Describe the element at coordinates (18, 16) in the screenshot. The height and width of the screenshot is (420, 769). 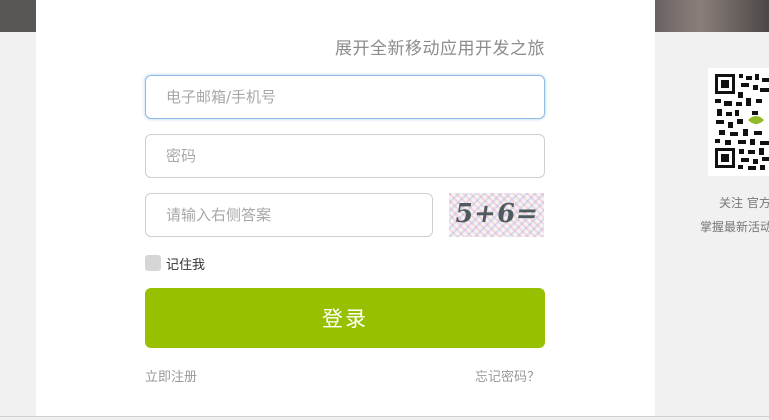
I see `header-banner-left` at that location.